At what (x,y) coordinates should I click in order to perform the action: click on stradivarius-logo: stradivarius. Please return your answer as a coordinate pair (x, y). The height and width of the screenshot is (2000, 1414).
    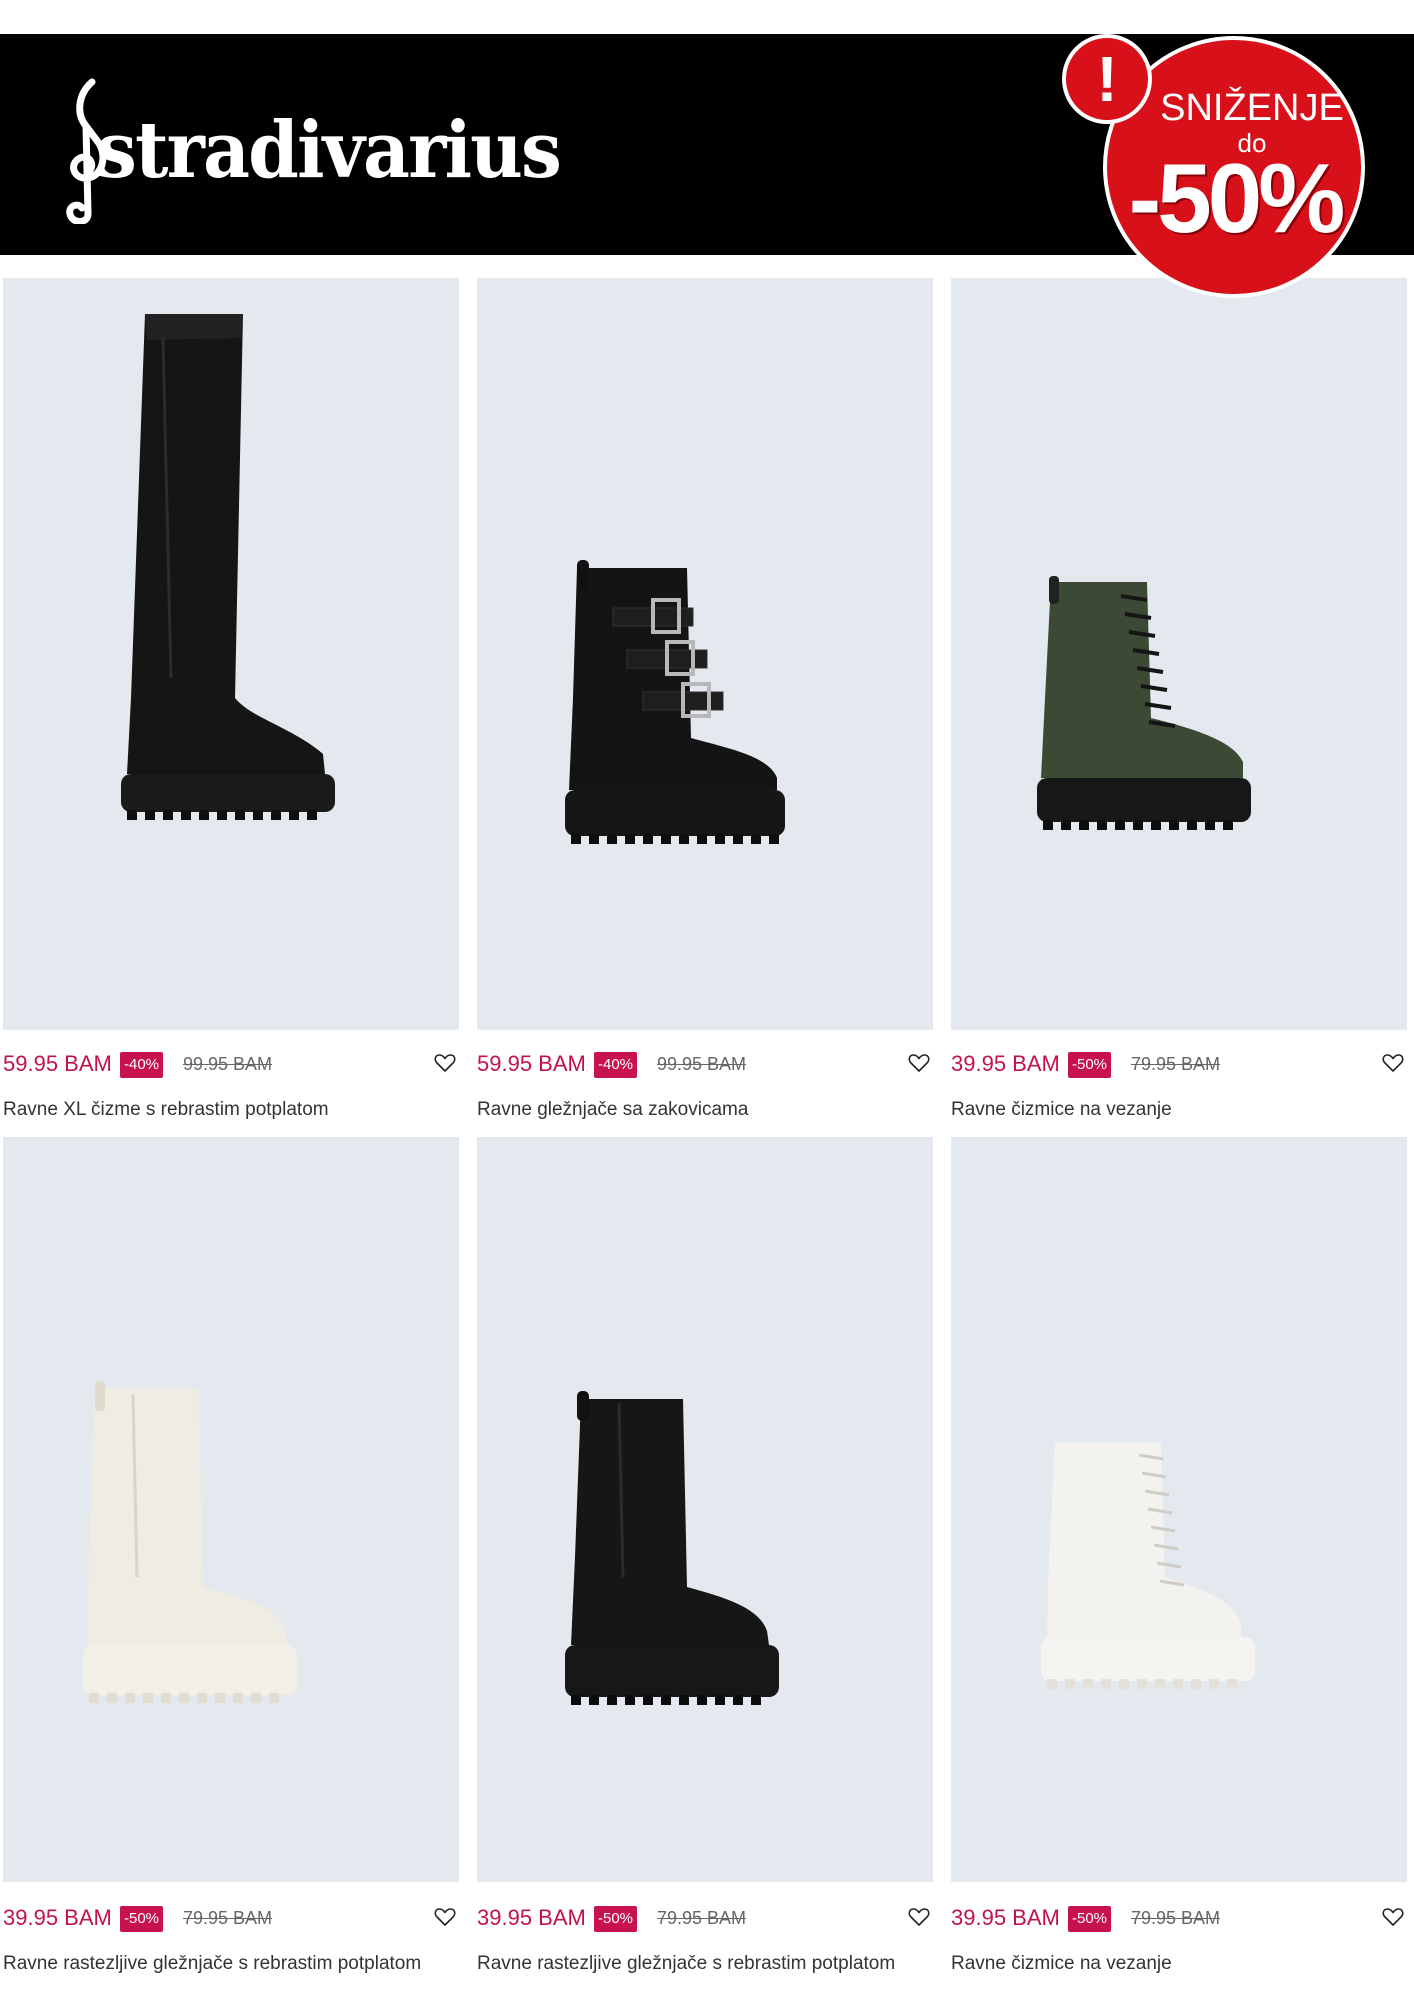
    Looking at the image, I should click on (338, 149).